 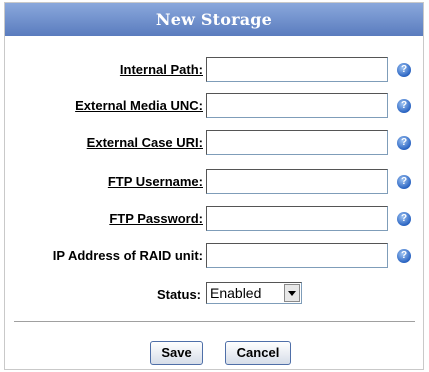 What do you see at coordinates (178, 294) in the screenshot?
I see `status-label: Status:` at bounding box center [178, 294].